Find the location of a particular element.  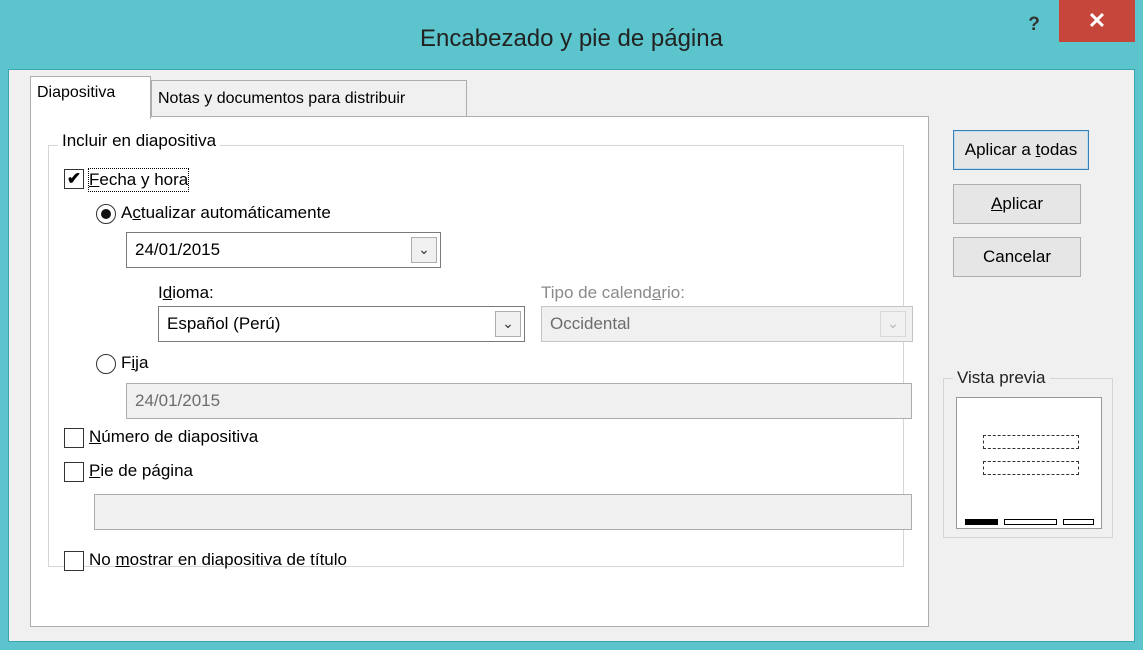

preview-footer-area is located at coordinates (1030, 522).